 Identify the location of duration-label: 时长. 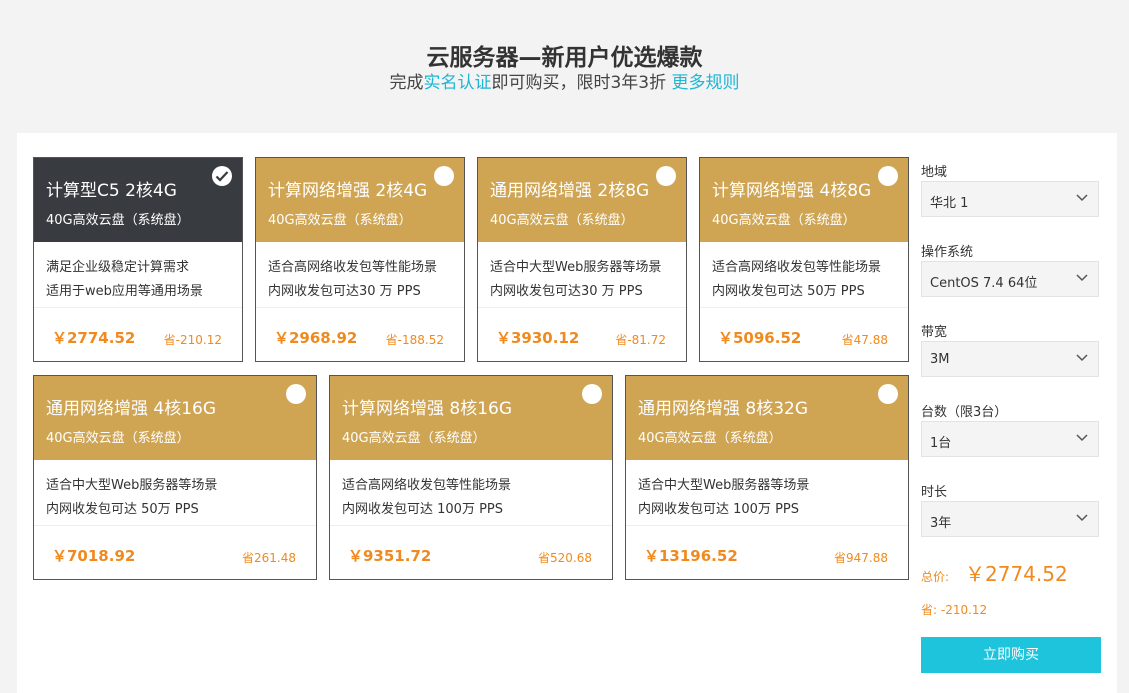
(934, 492).